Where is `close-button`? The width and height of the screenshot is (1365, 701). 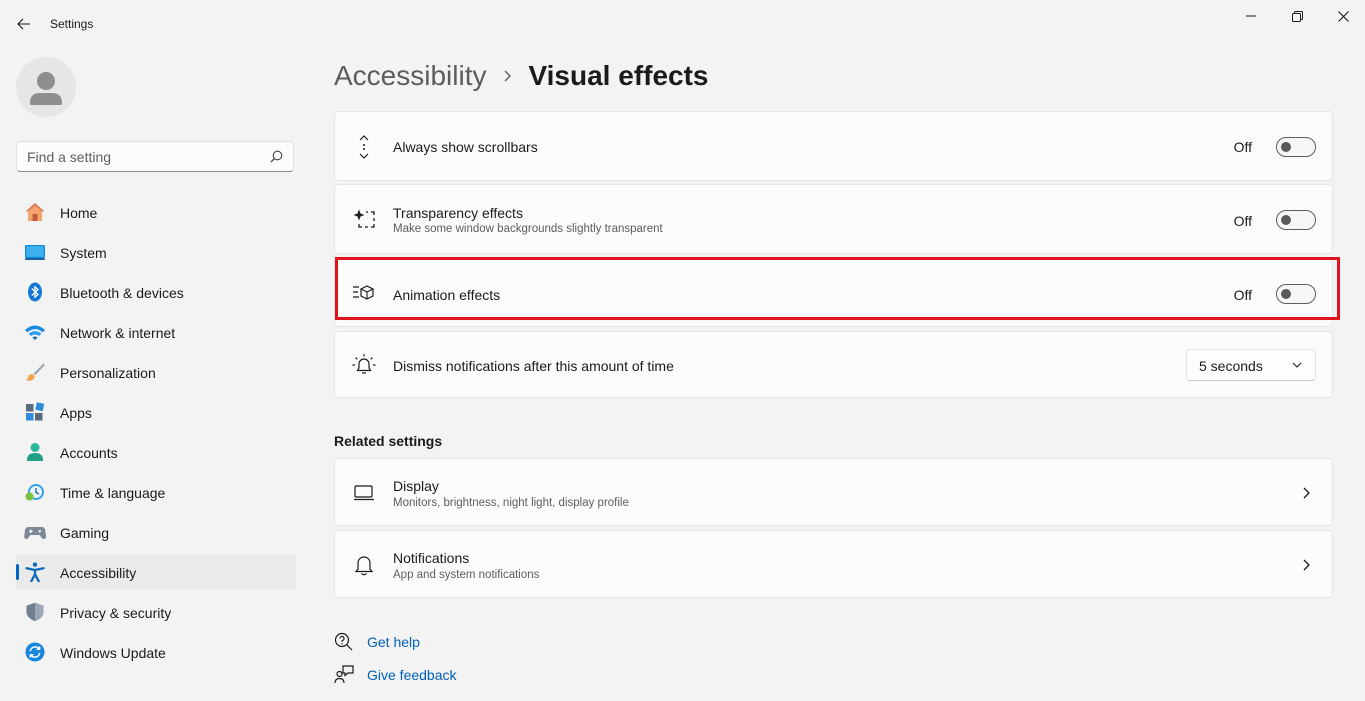
close-button is located at coordinates (1342, 16).